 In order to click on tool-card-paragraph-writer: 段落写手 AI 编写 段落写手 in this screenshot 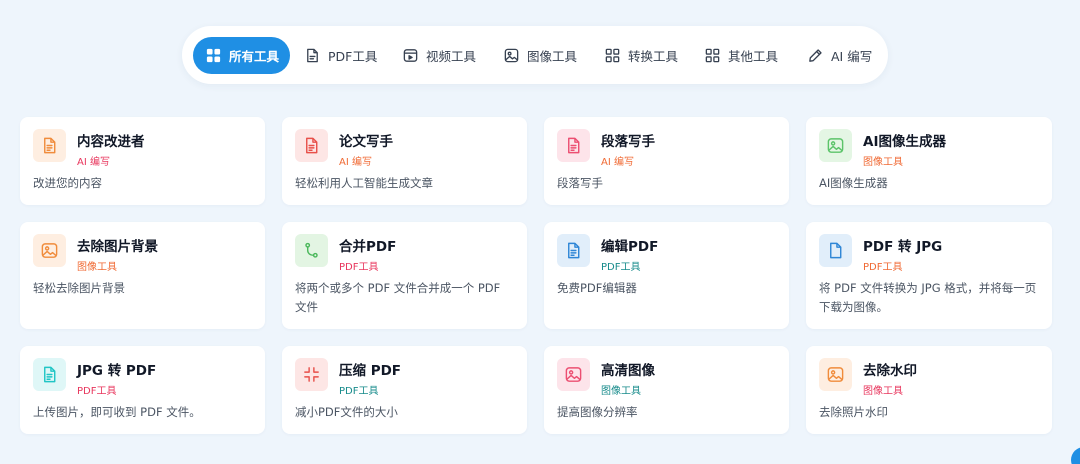, I will do `click(666, 161)`.